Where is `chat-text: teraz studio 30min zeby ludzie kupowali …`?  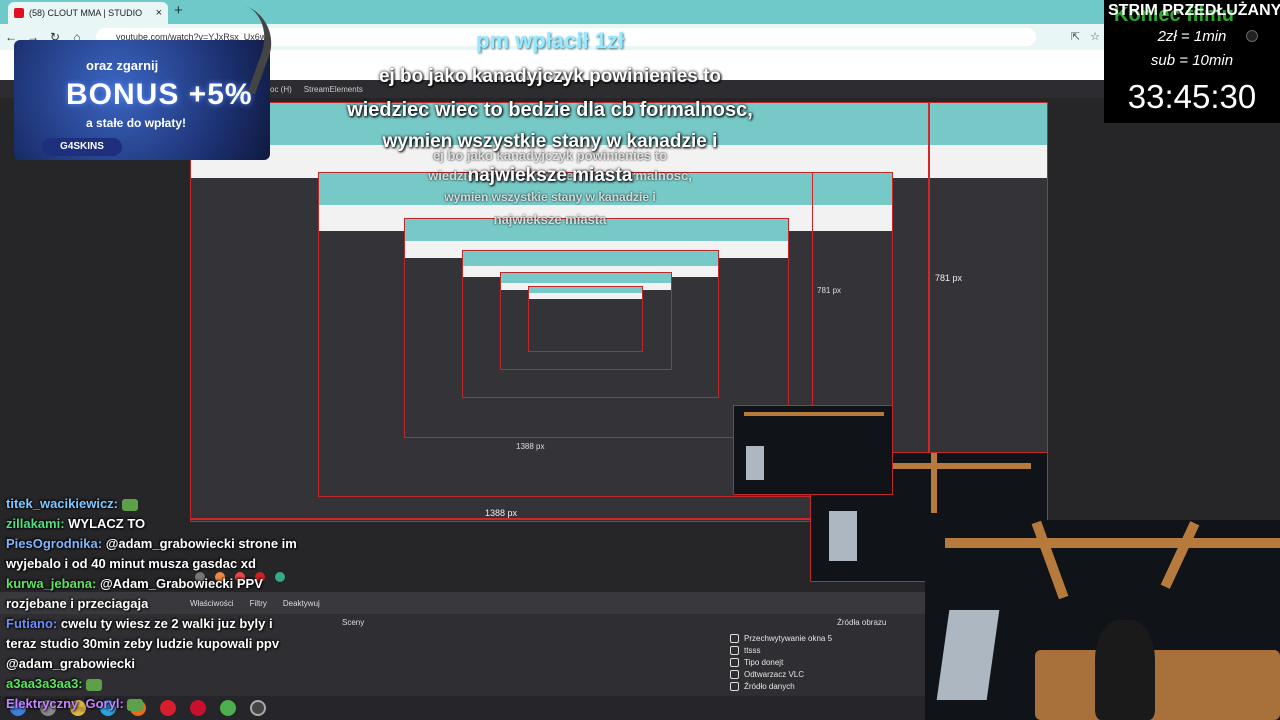
chat-text: teraz studio 30min zeby ludzie kupowali … is located at coordinates (143, 643).